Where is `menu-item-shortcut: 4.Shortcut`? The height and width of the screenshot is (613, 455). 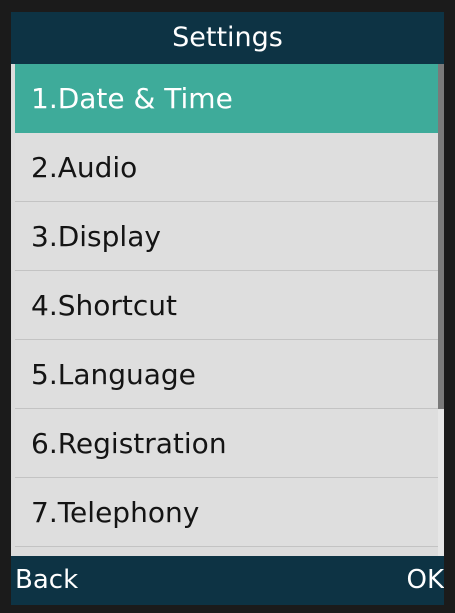 menu-item-shortcut: 4.Shortcut is located at coordinates (229, 305).